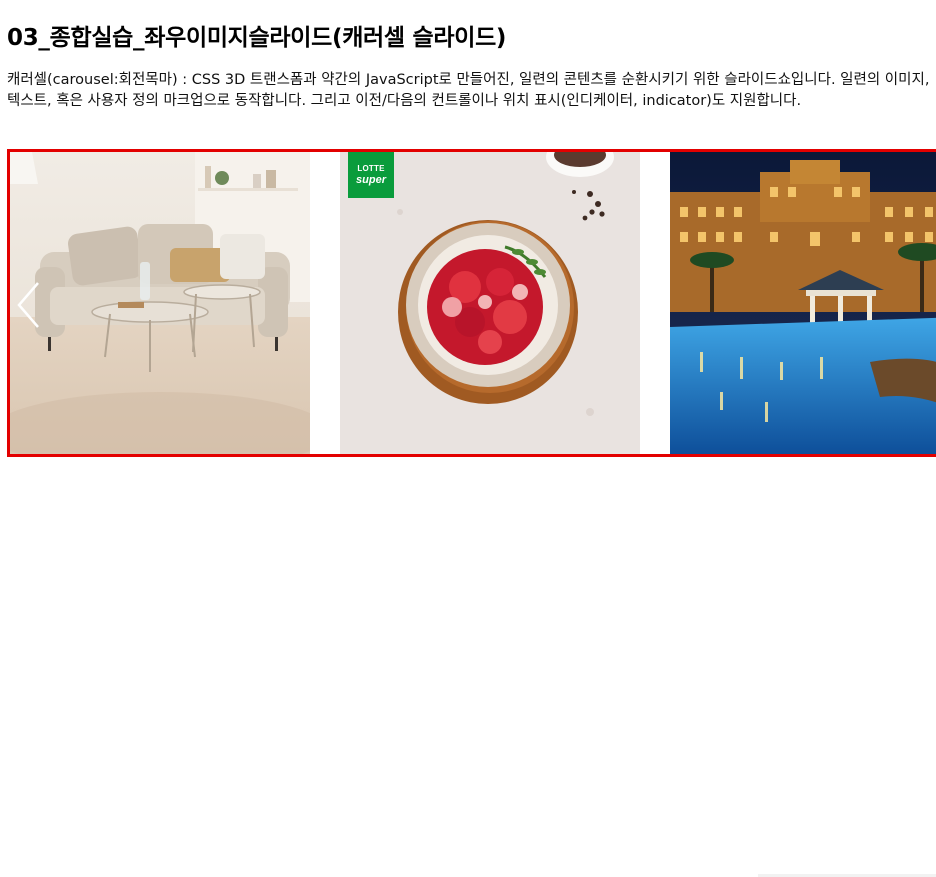  I want to click on prev-slide-button, so click(28, 305).